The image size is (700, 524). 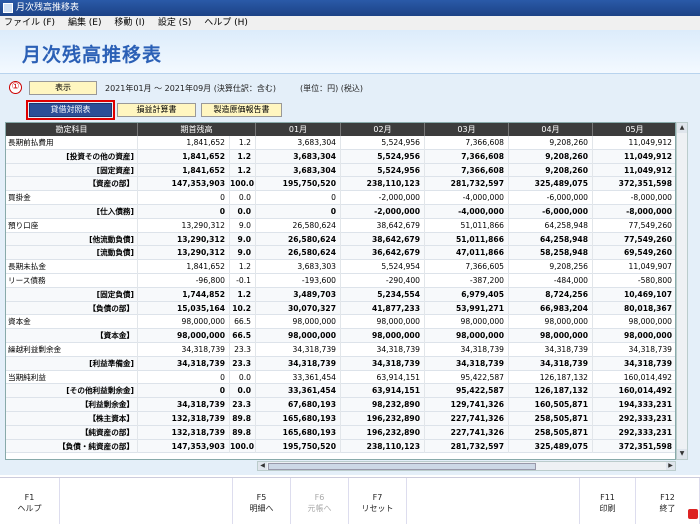 What do you see at coordinates (156, 110) in the screenshot?
I see `tab-income-statement: 損益計算書` at bounding box center [156, 110].